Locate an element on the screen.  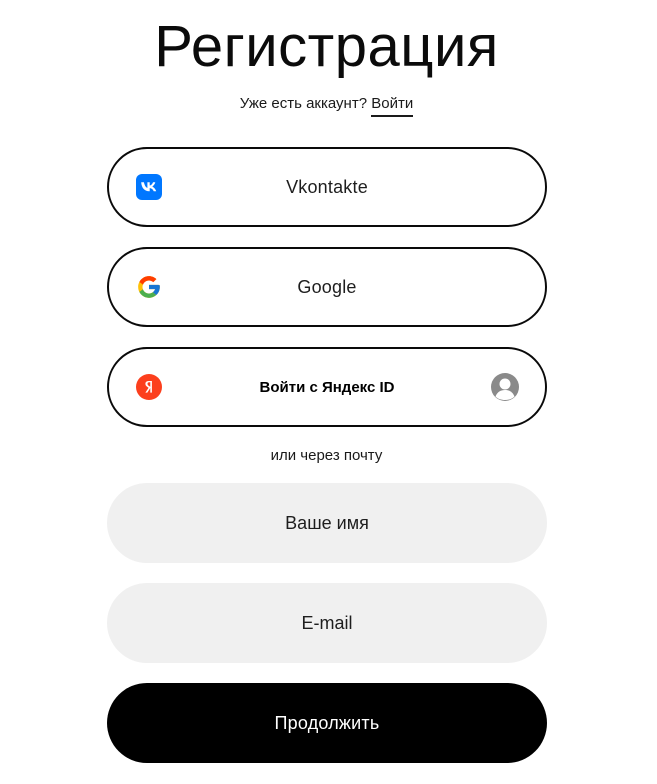
continue-button: Продолжить is located at coordinates (327, 723).